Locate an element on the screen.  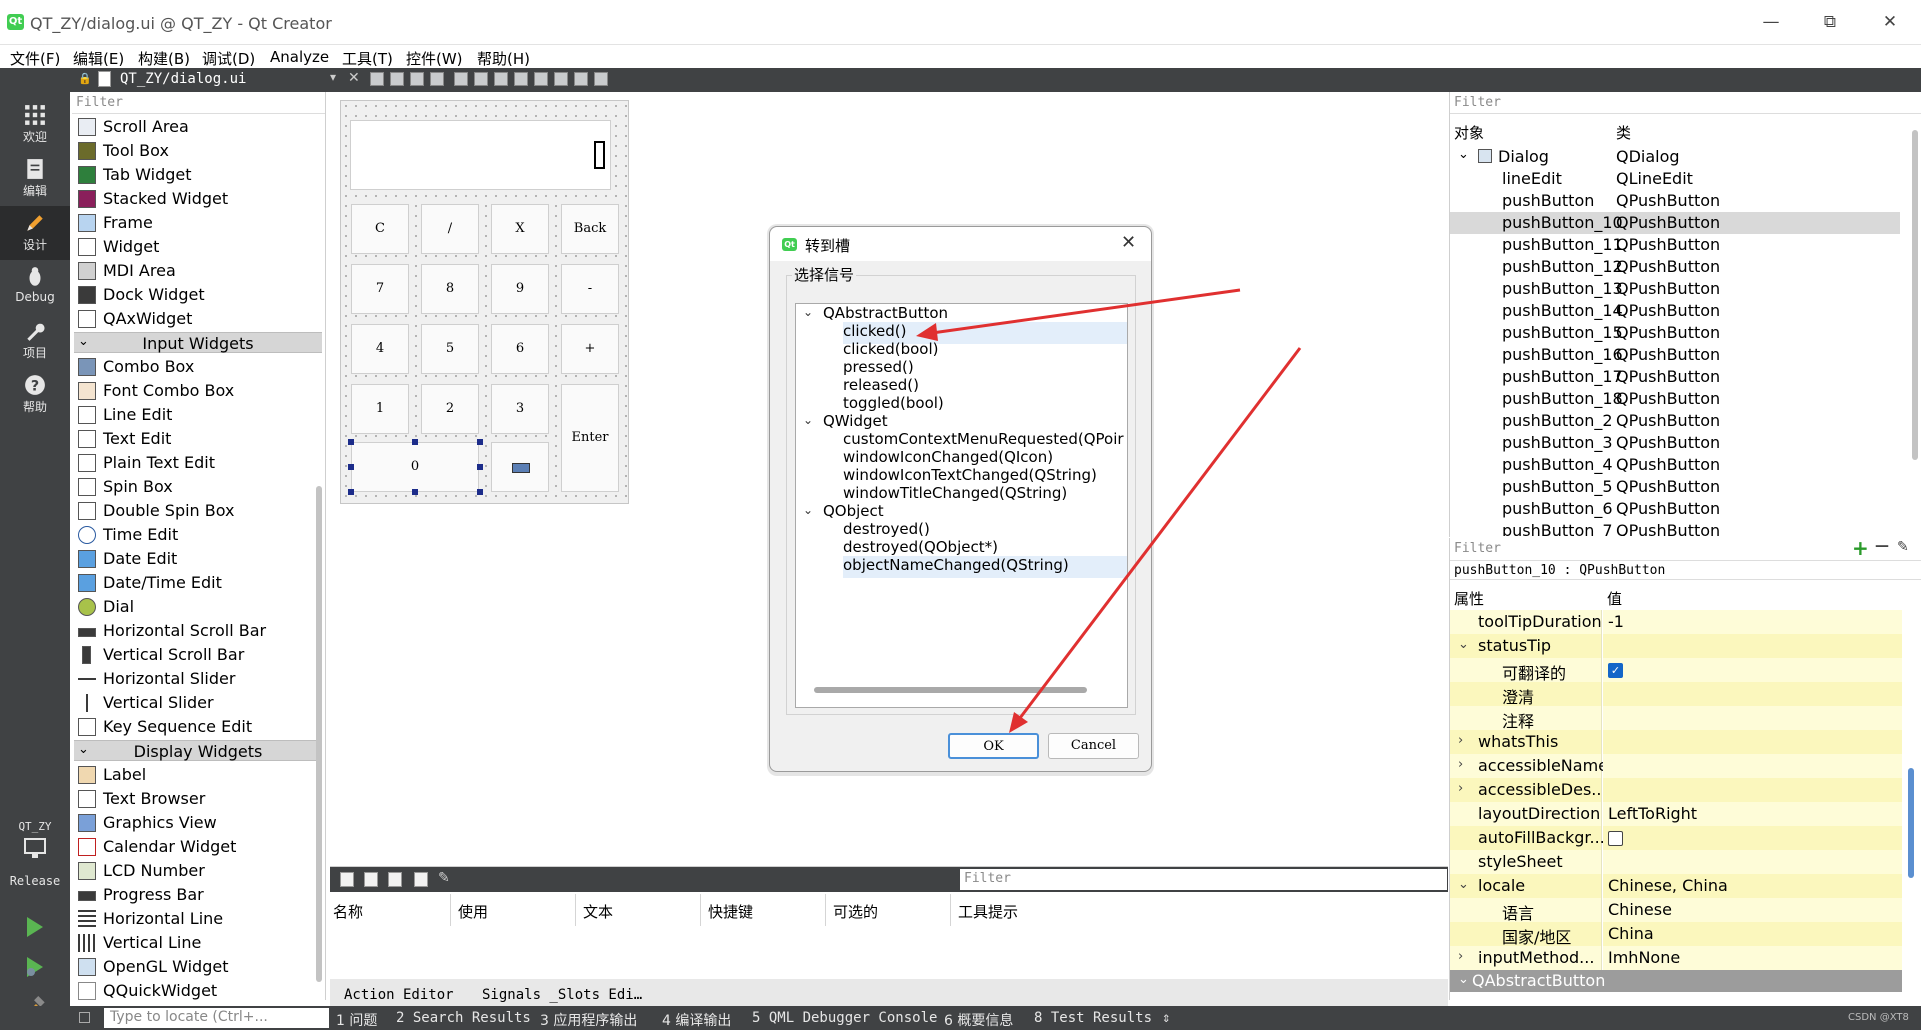
widget-item: QQuickWidget is located at coordinates (199, 989).